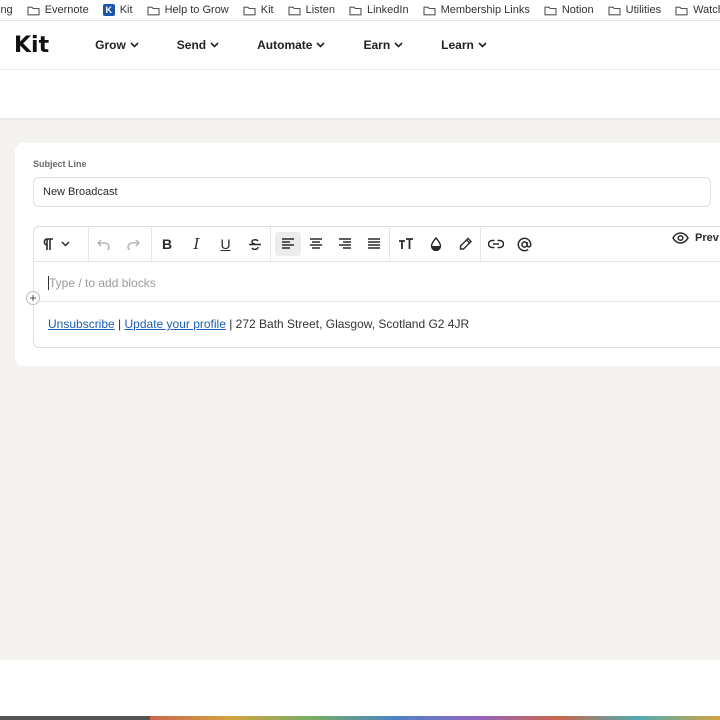  I want to click on text-color-button, so click(436, 244).